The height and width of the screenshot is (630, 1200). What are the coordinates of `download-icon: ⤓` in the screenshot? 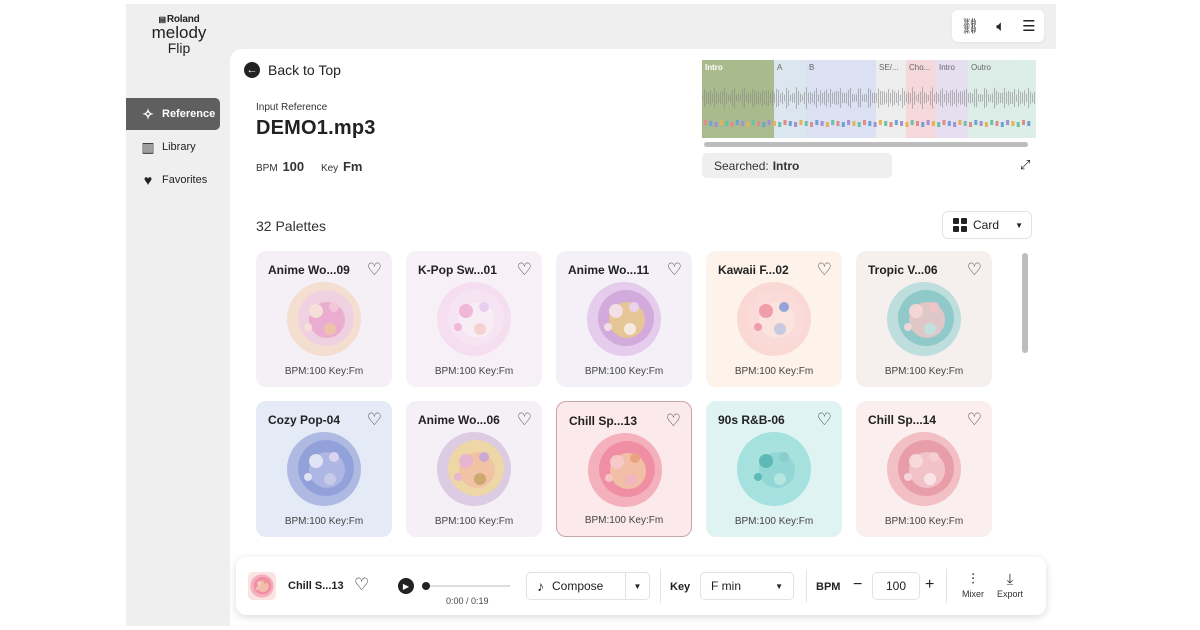 It's located at (1010, 579).